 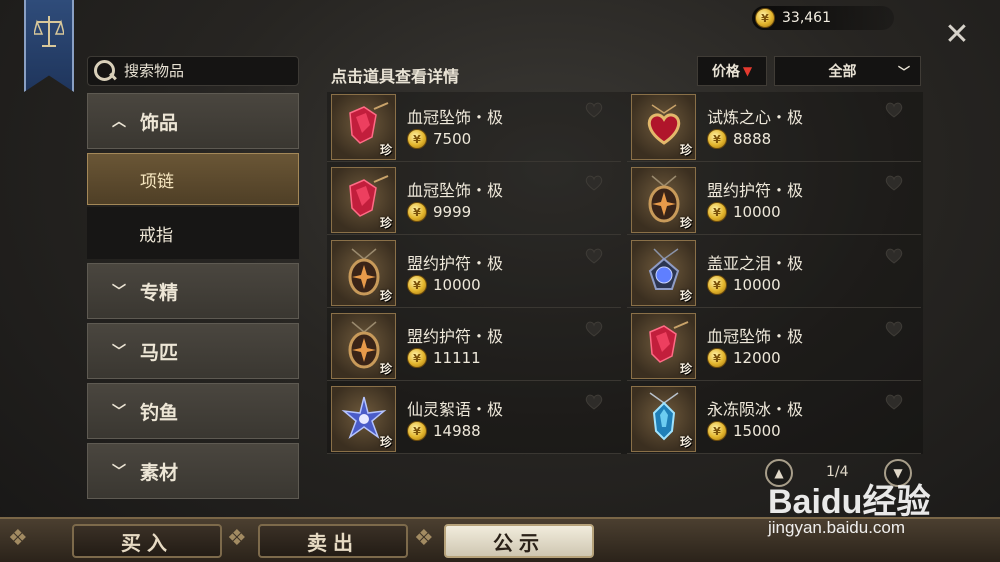 I want to click on tab-public: 公示, so click(x=519, y=541).